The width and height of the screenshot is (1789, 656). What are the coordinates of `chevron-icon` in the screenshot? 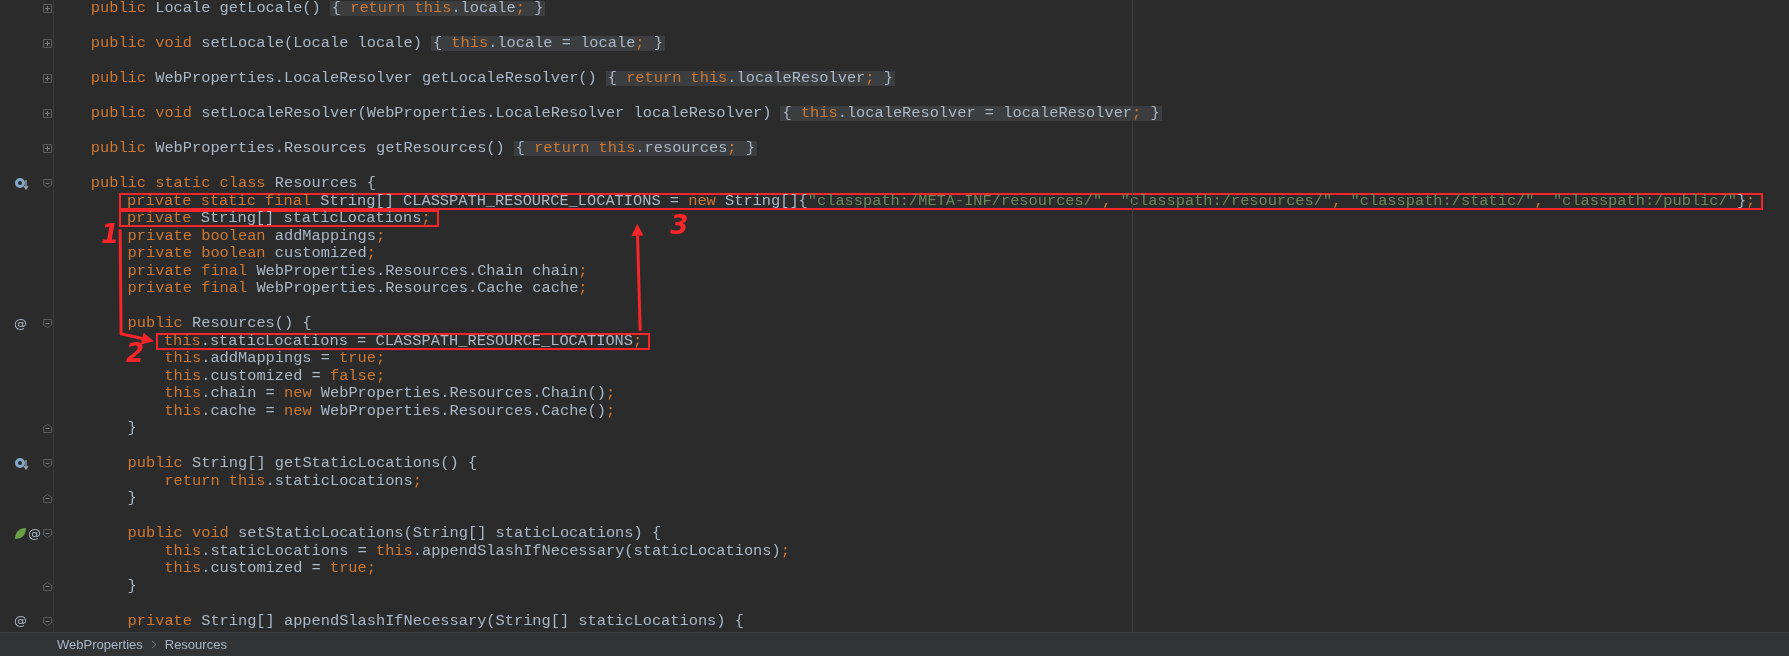 It's located at (153, 644).